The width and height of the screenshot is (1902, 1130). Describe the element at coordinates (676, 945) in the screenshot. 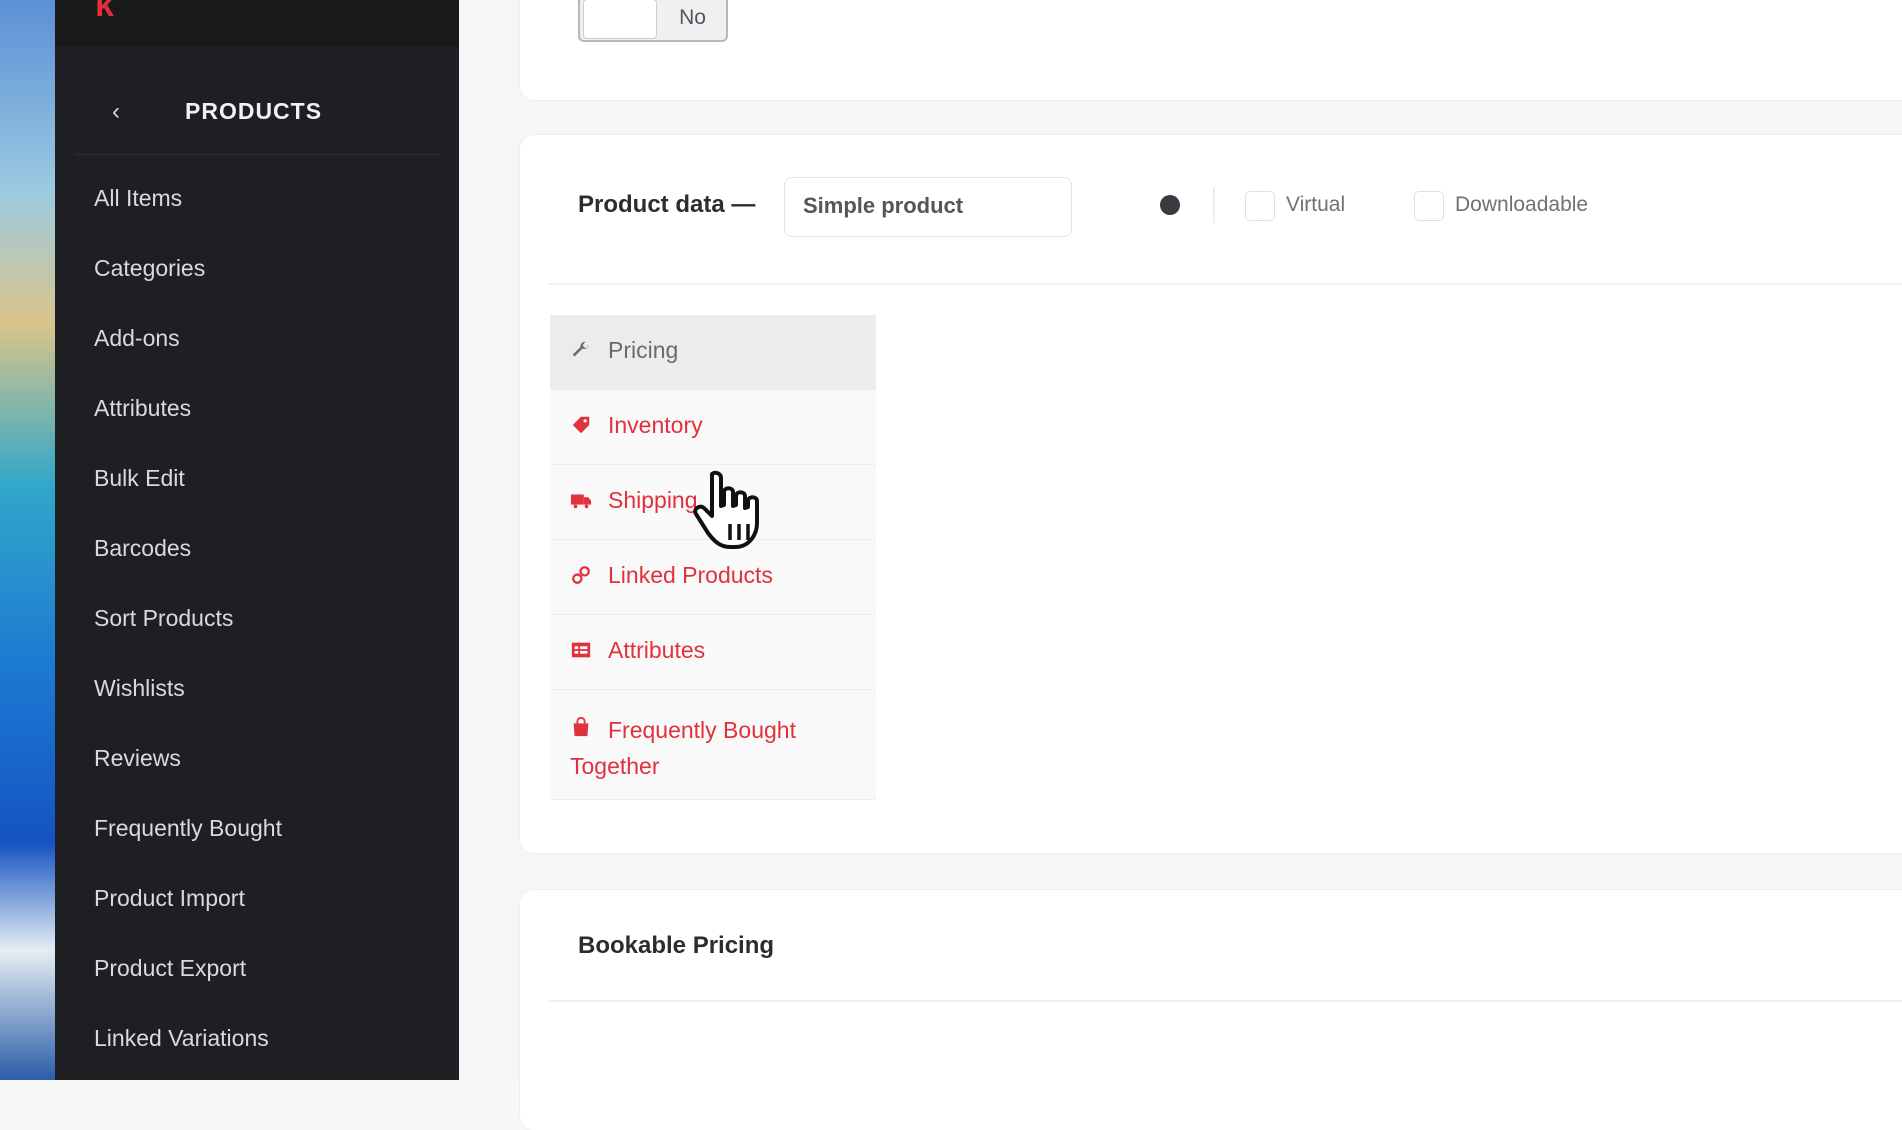

I see `bookable-pricing-title: Bookable Pricing` at that location.